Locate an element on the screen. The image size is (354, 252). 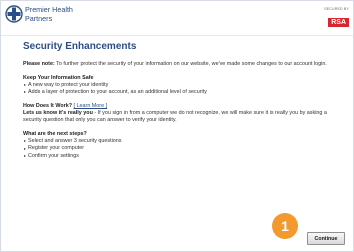
list-item: A new way to protect your identity is located at coordinates (181, 85).